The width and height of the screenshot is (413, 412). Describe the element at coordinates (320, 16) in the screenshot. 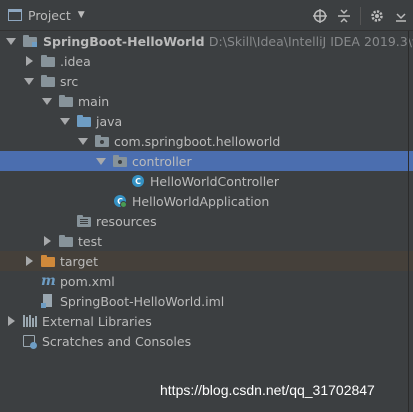

I see `locate-target-icon` at that location.